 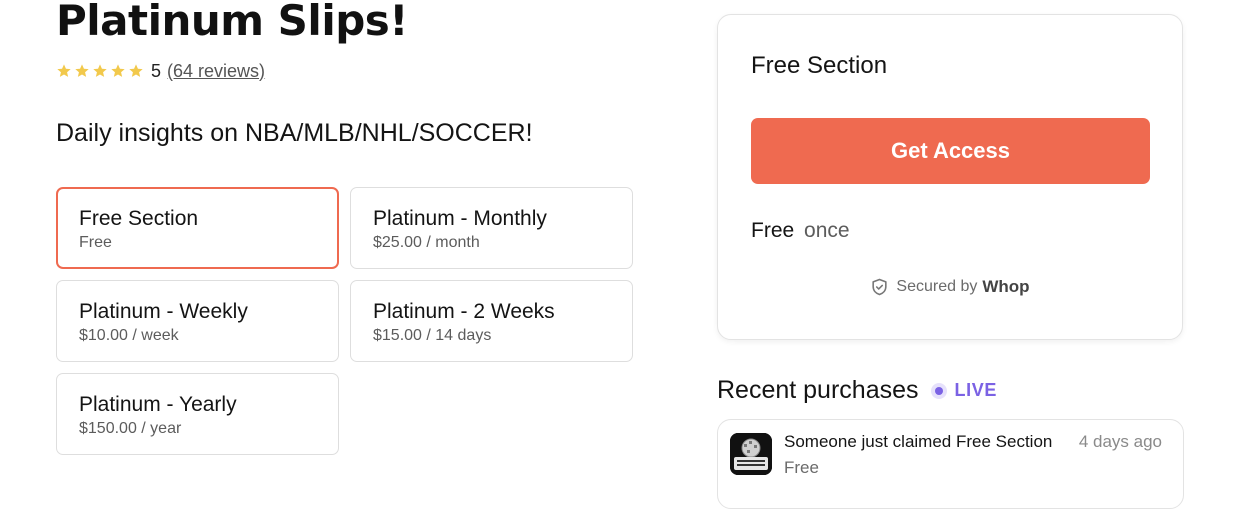 I want to click on recent-purchases-header: Recent purchases LIVE, so click(x=857, y=390).